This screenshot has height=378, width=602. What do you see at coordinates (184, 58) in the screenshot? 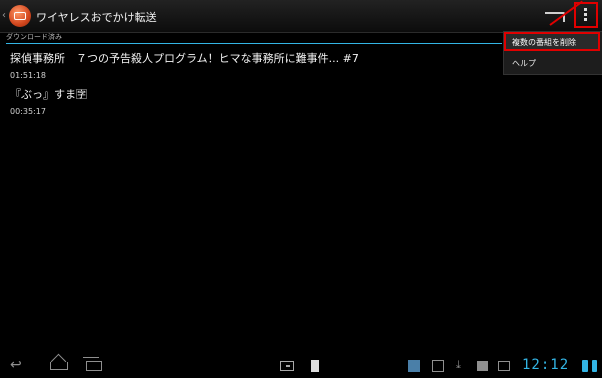
I see `program-title: 探偵事務所 ７つの予告殺人プログラム！ヒマな事務所に難事件... #7` at bounding box center [184, 58].